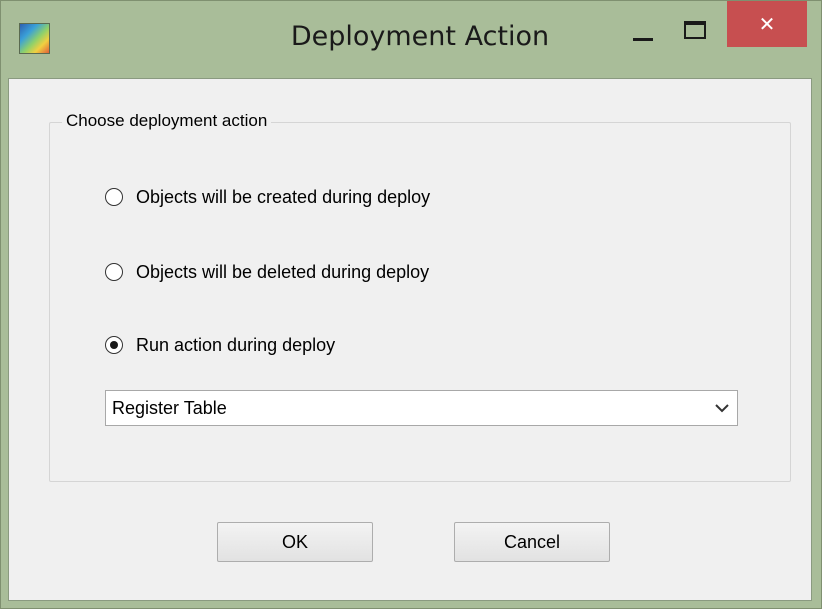  Describe the element at coordinates (295, 542) in the screenshot. I see `ok-button: OK` at that location.